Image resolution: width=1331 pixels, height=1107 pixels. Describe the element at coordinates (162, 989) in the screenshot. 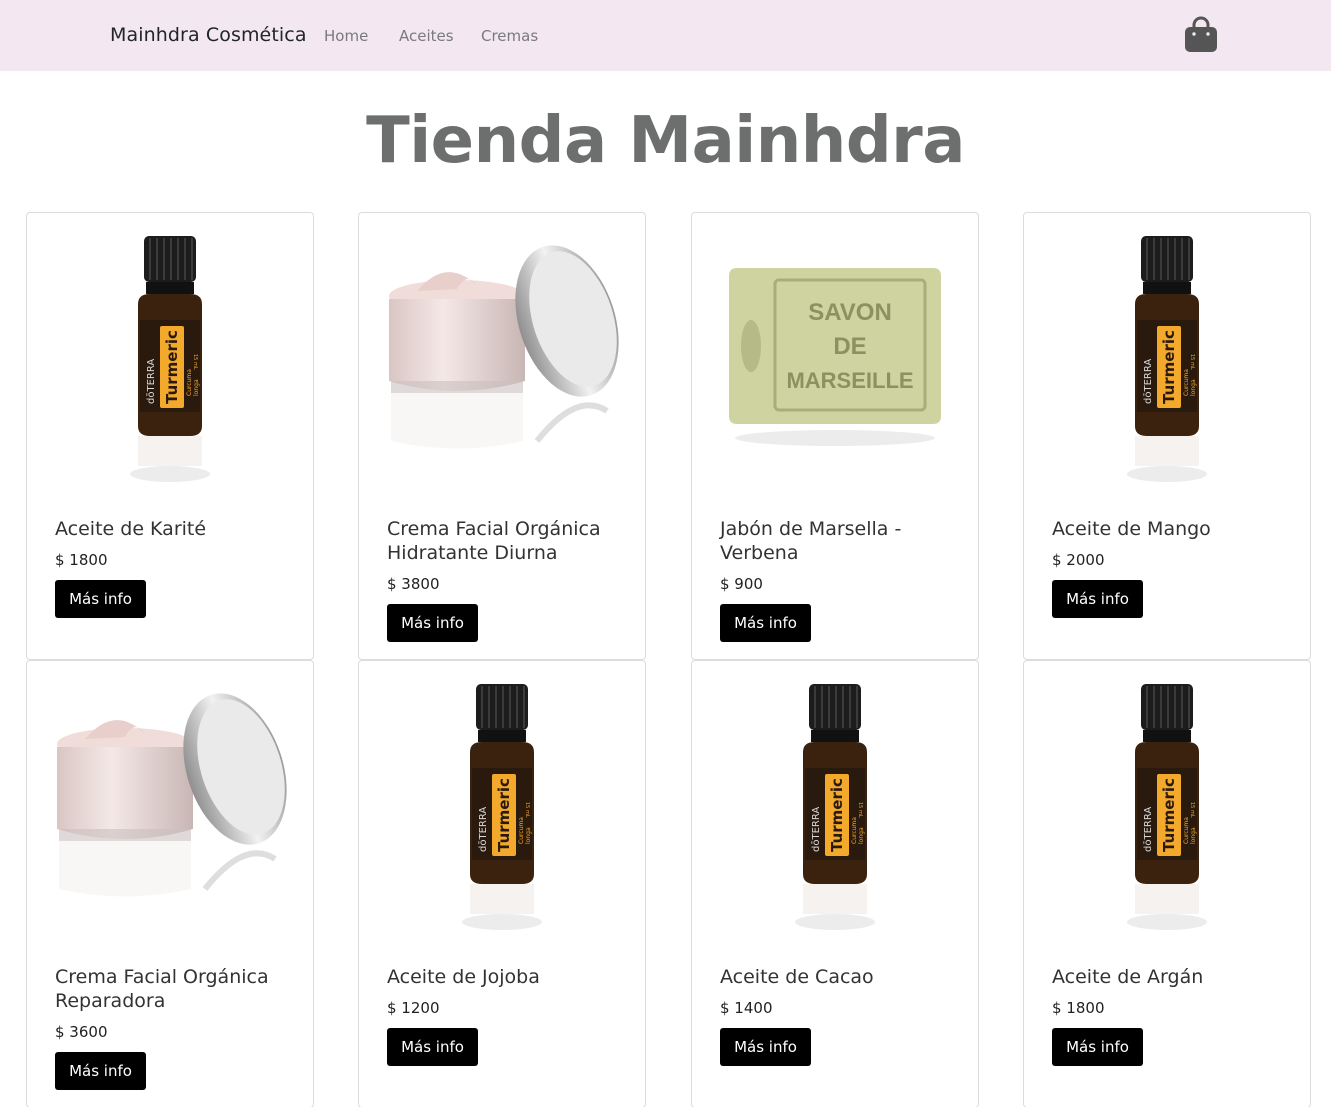

I see `product-name: Crema Facial Orgánica Reparadora` at that location.